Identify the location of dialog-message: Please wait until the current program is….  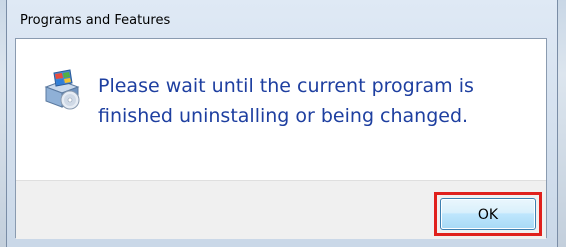
(286, 101).